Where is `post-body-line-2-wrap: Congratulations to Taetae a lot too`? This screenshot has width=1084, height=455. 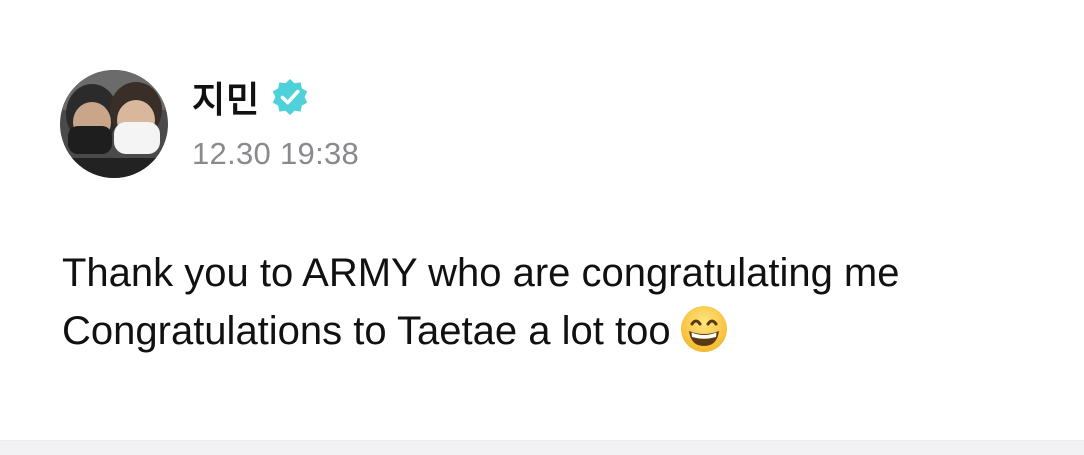
post-body-line-2-wrap: Congratulations to Taetae a lot too is located at coordinates (562, 331).